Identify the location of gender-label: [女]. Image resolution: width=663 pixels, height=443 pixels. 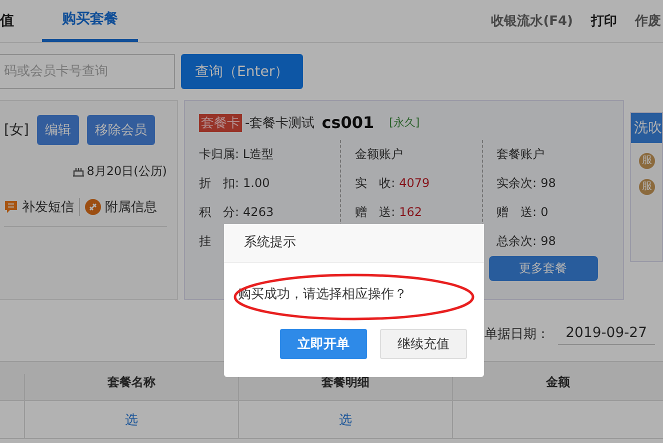
(16, 130).